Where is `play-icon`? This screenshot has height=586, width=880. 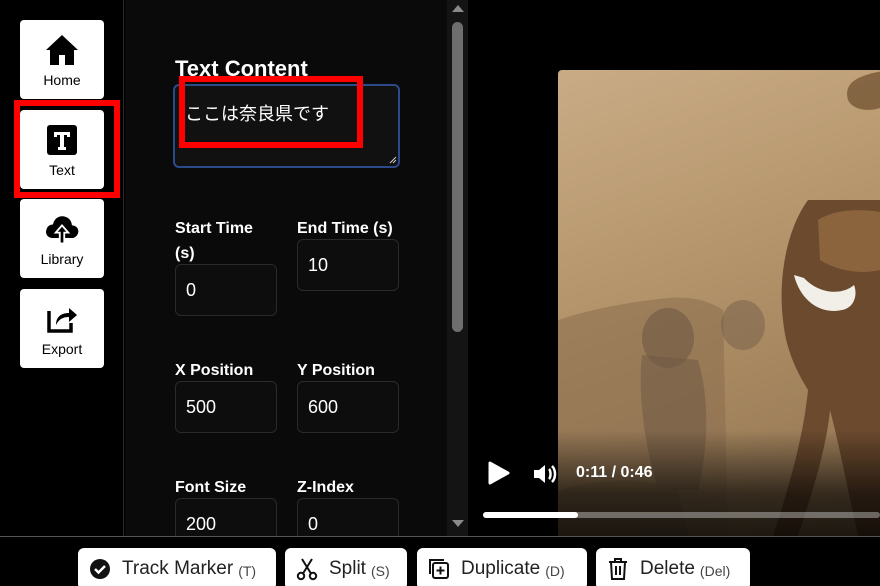 play-icon is located at coordinates (499, 473).